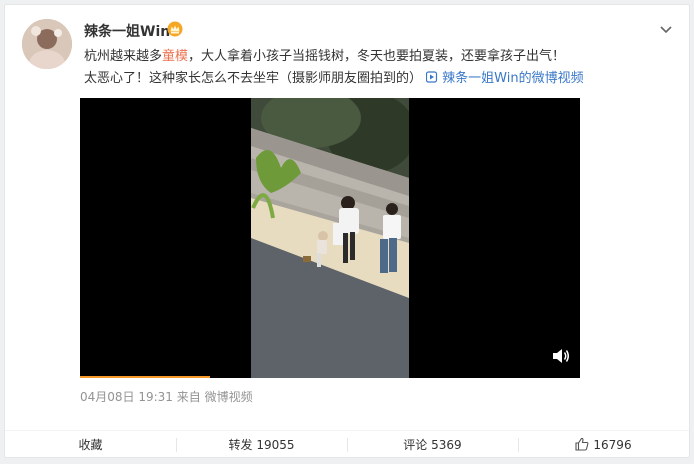  What do you see at coordinates (175, 29) in the screenshot?
I see `crown-icon` at bounding box center [175, 29].